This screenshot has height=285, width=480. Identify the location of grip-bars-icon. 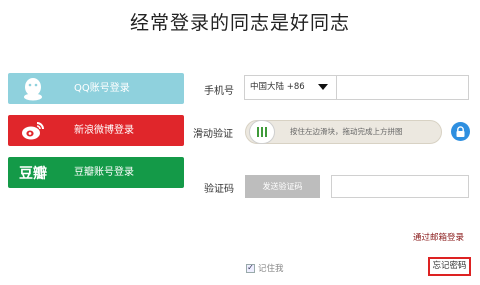
(262, 132).